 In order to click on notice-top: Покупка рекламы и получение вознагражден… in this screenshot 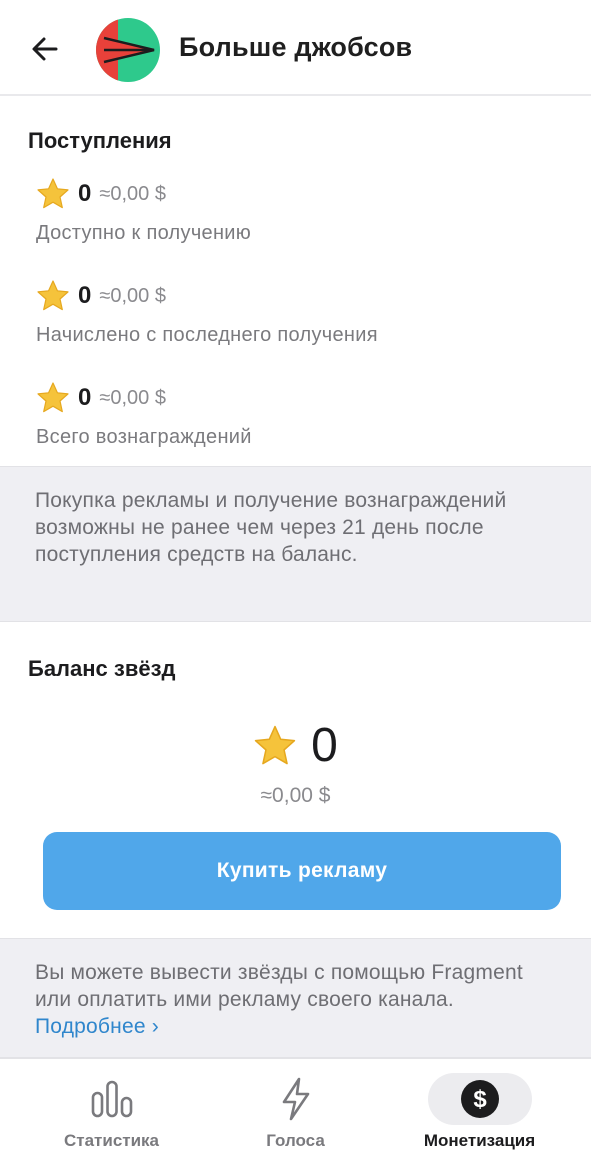, I will do `click(295, 544)`.